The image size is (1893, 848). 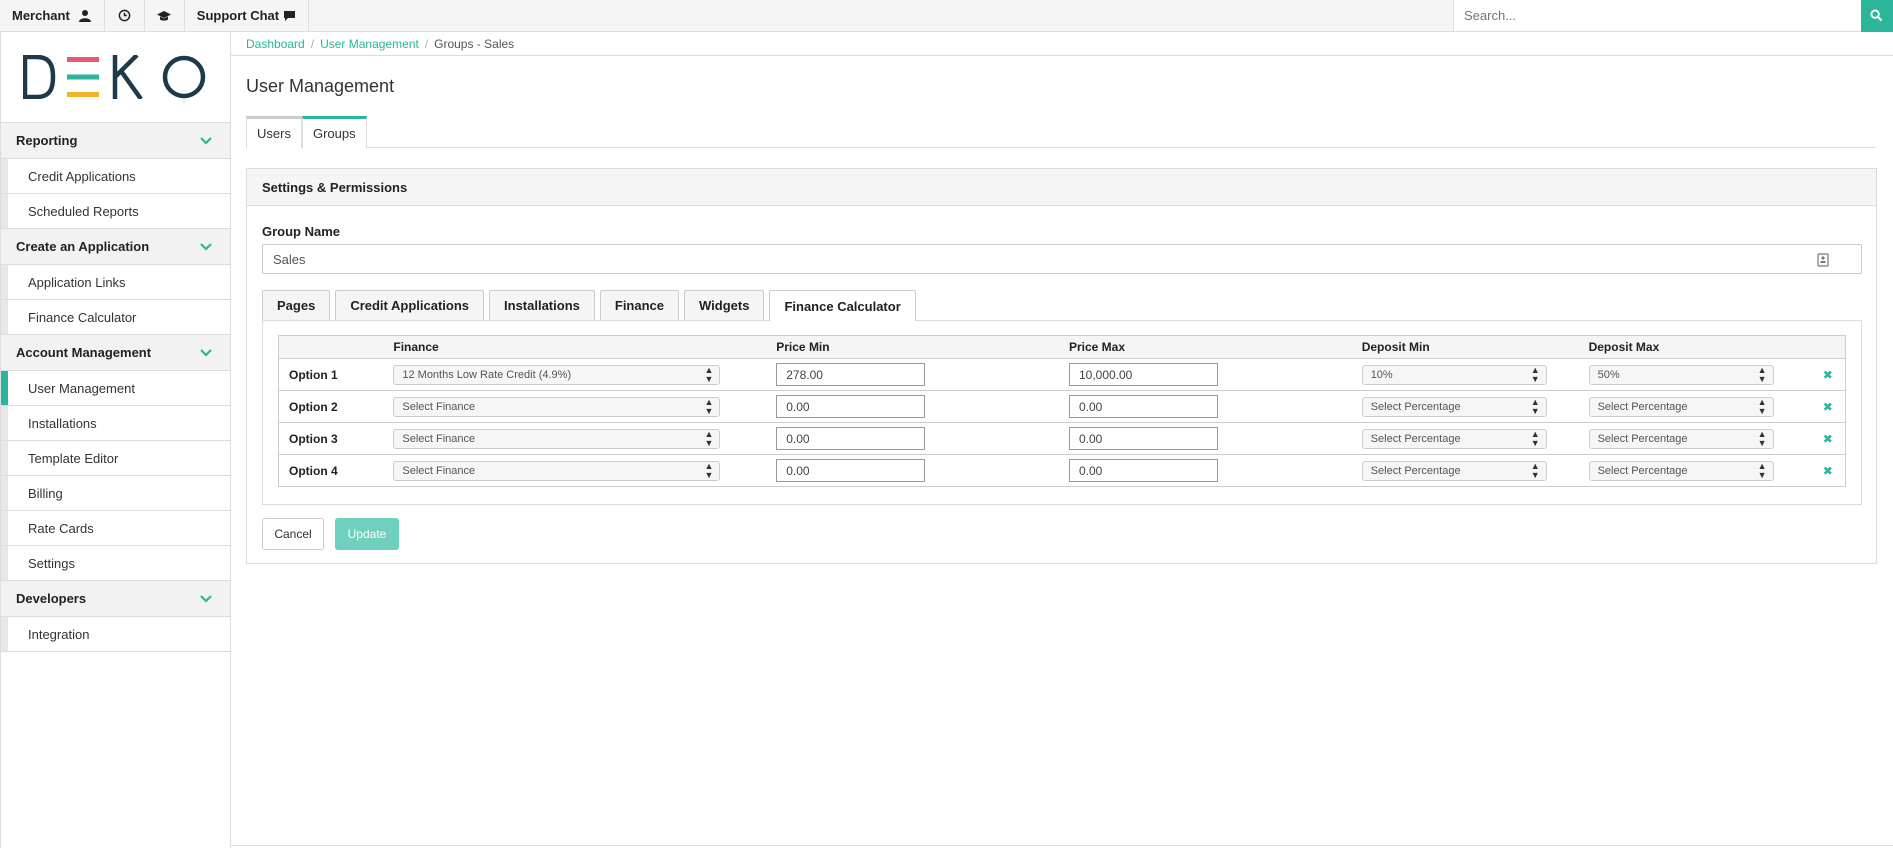 I want to click on tab-credit-applications: Credit Applications, so click(x=410, y=305).